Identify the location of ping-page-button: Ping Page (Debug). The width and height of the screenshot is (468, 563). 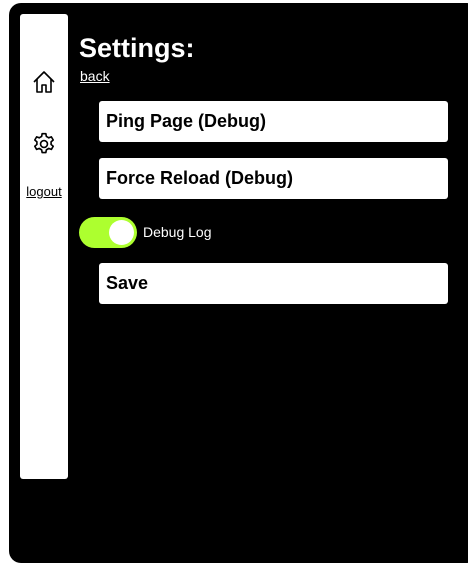
(273, 121).